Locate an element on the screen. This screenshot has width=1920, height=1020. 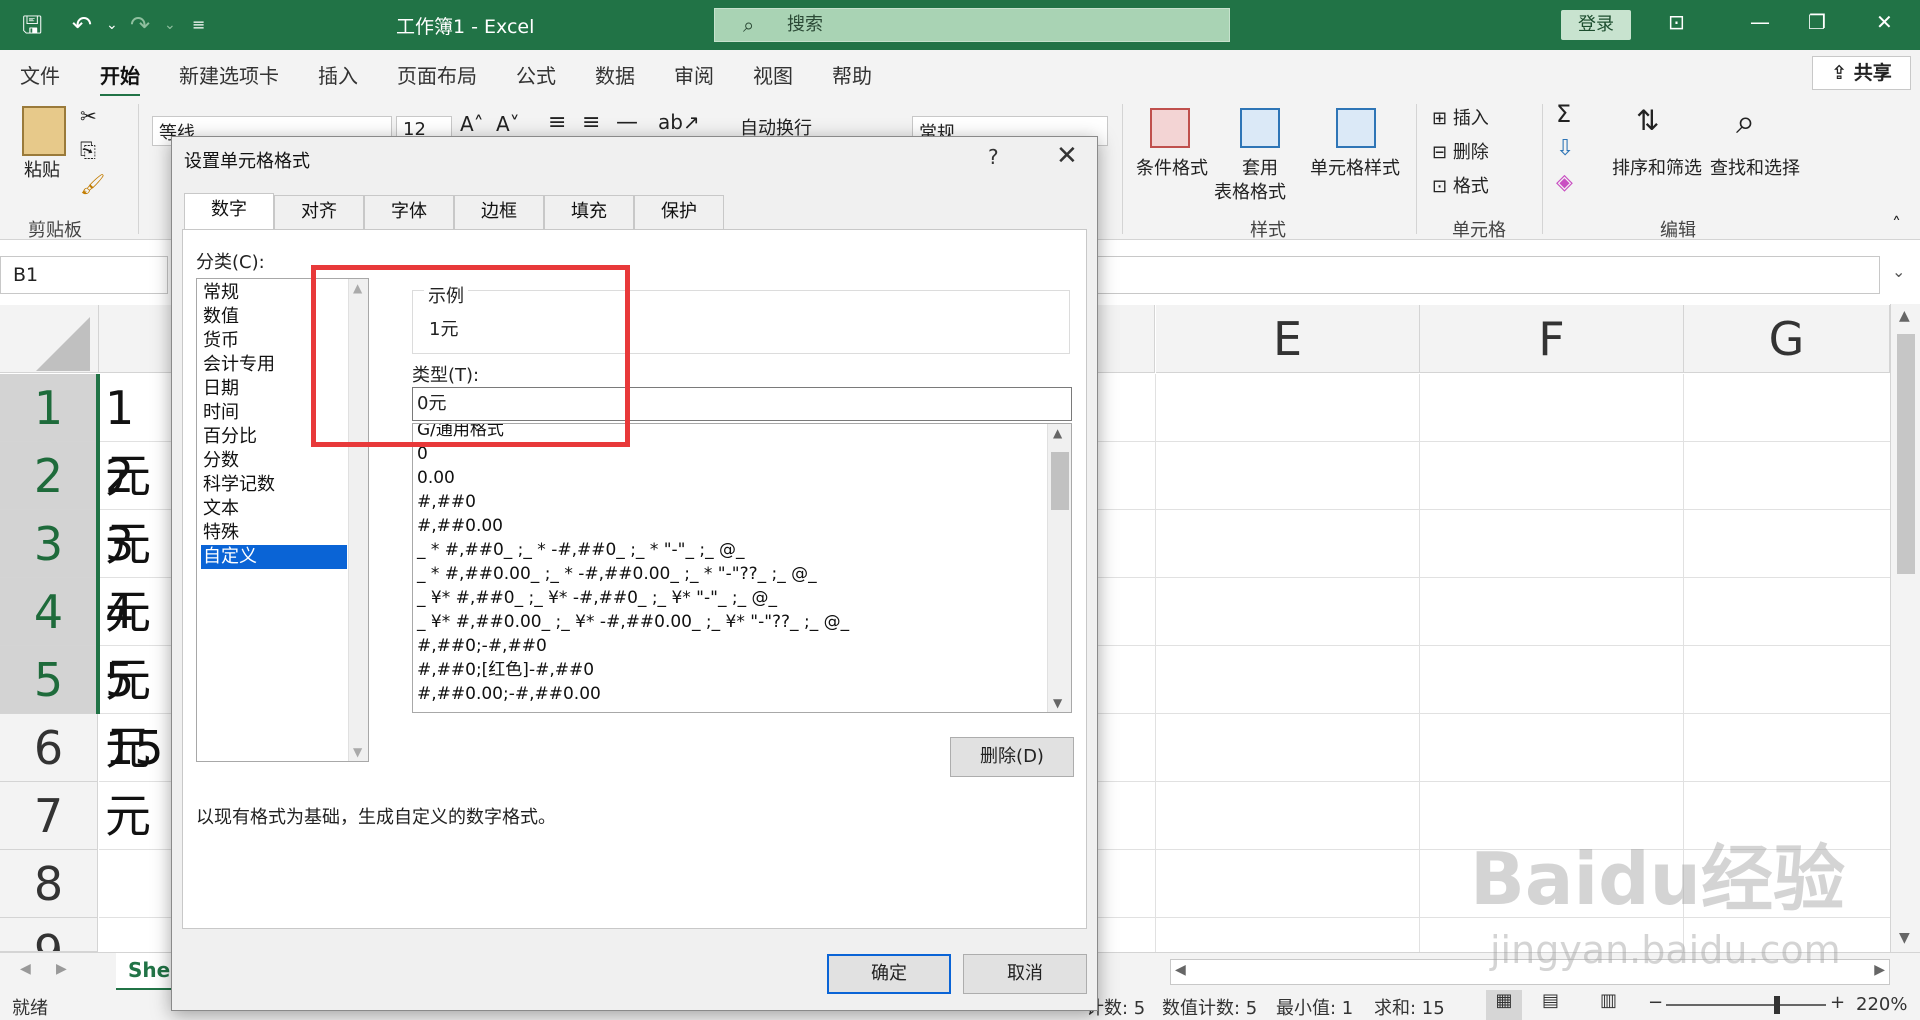
dialog-tab-border: 边框 is located at coordinates (499, 212).